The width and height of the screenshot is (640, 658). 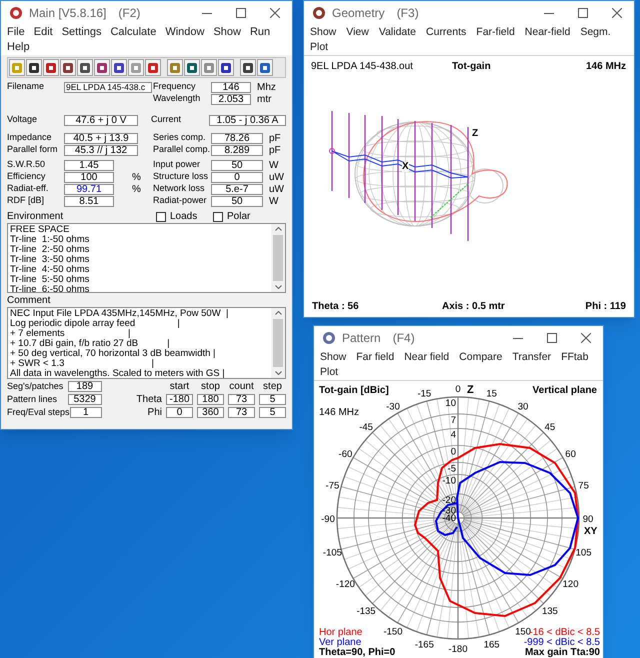 I want to click on menu-item: Currents, so click(x=446, y=32).